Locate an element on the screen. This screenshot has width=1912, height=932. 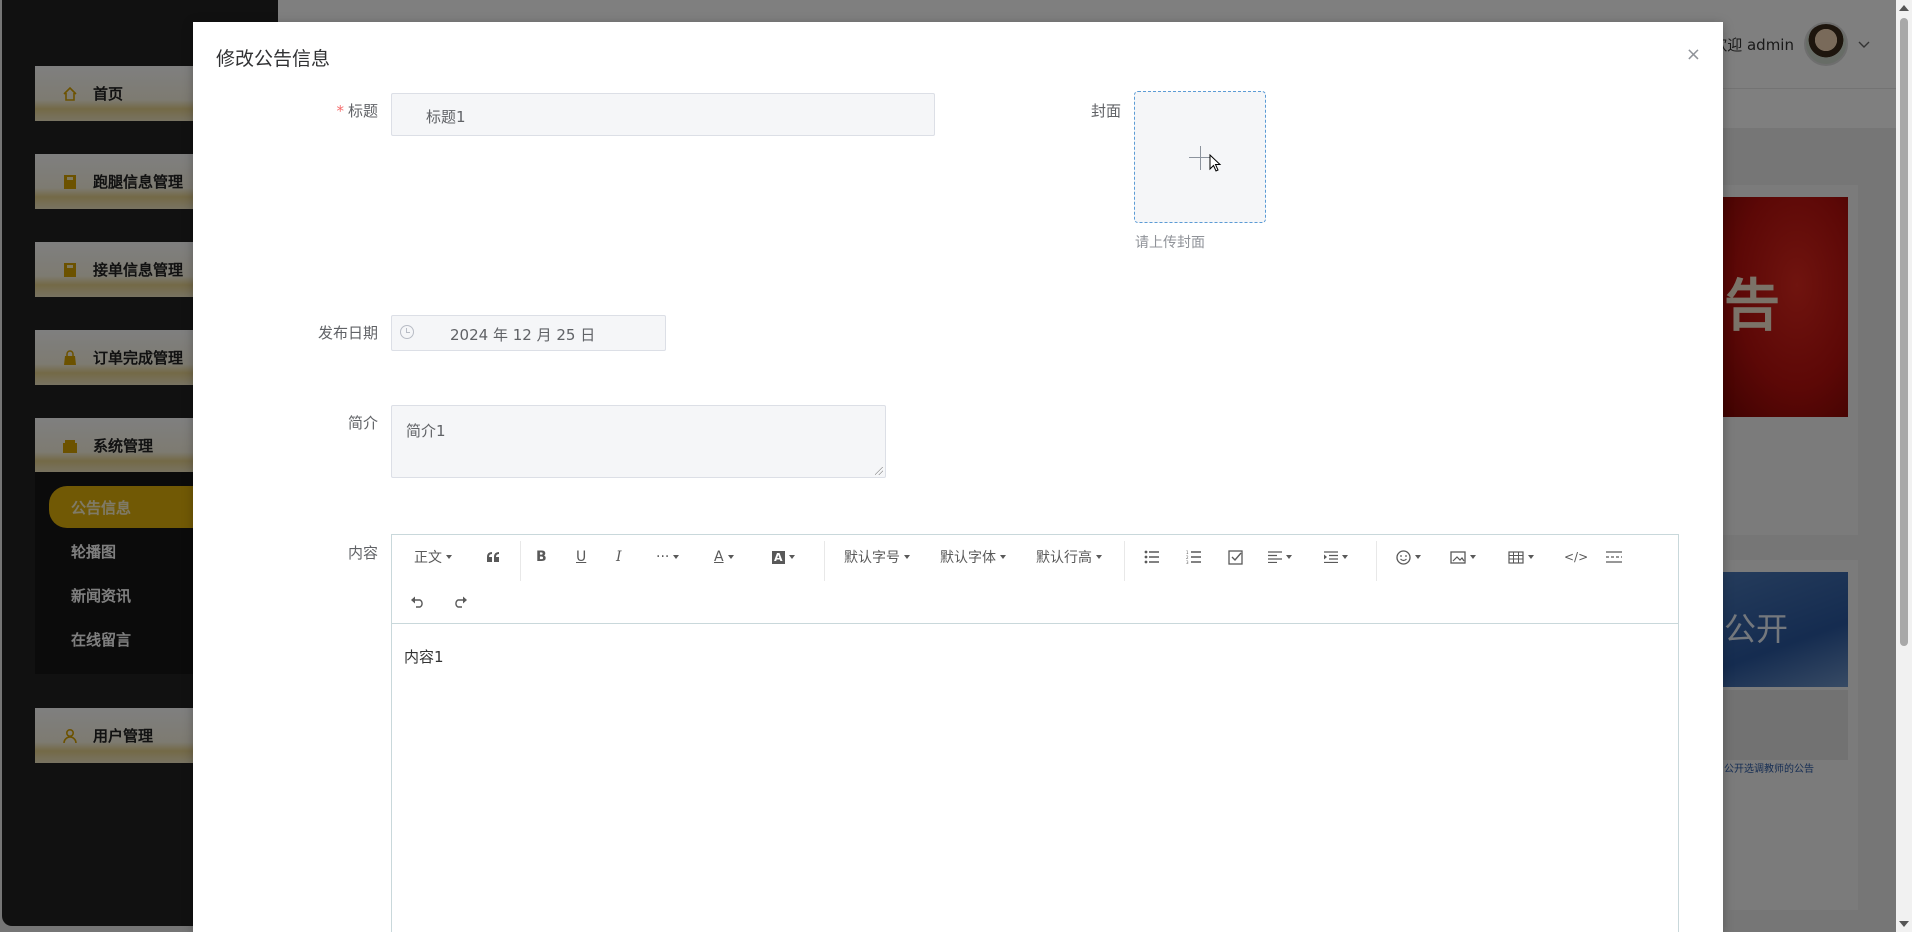
font-size-select: 默认字号 is located at coordinates (877, 557).